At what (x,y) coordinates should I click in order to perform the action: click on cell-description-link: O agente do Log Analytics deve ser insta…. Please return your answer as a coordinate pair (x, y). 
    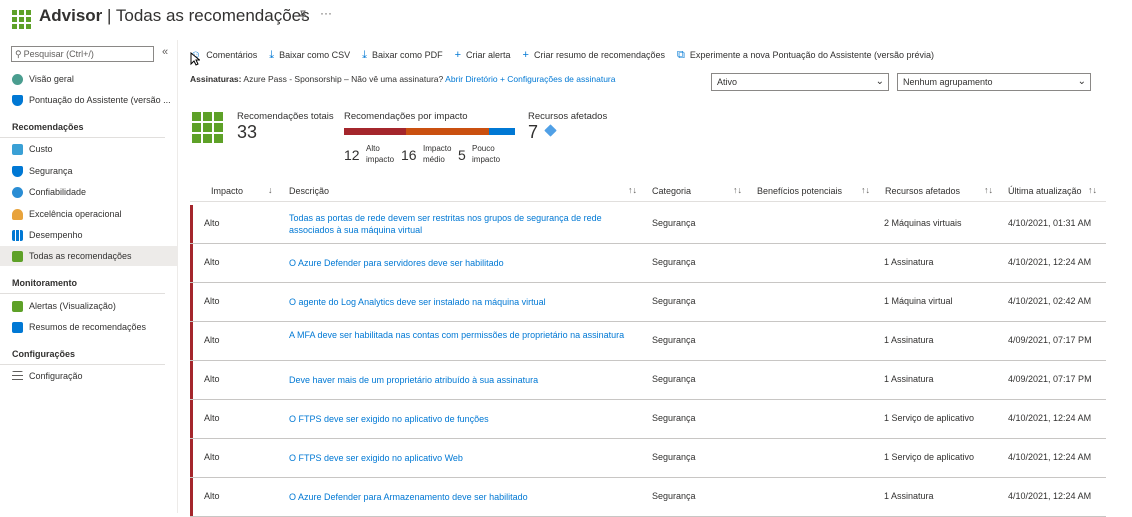
    Looking at the image, I should click on (465, 302).